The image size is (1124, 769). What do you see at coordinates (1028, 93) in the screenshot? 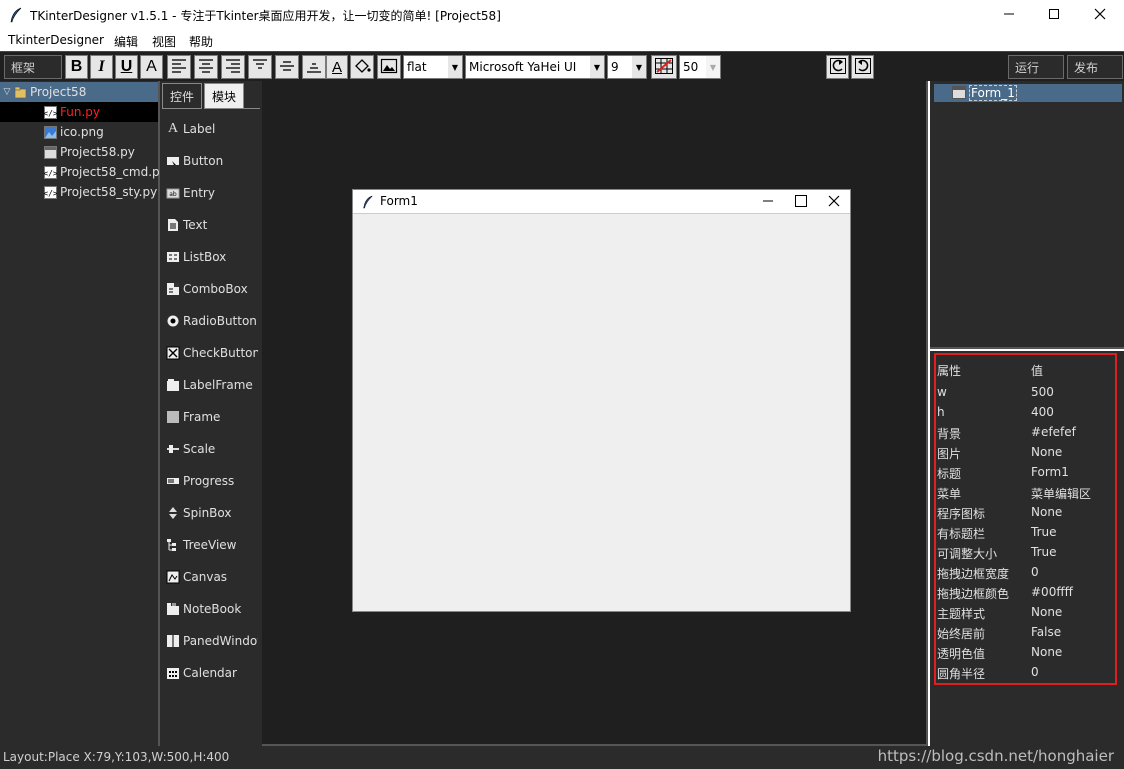
I see `object-tree-item-form: Form_1` at bounding box center [1028, 93].